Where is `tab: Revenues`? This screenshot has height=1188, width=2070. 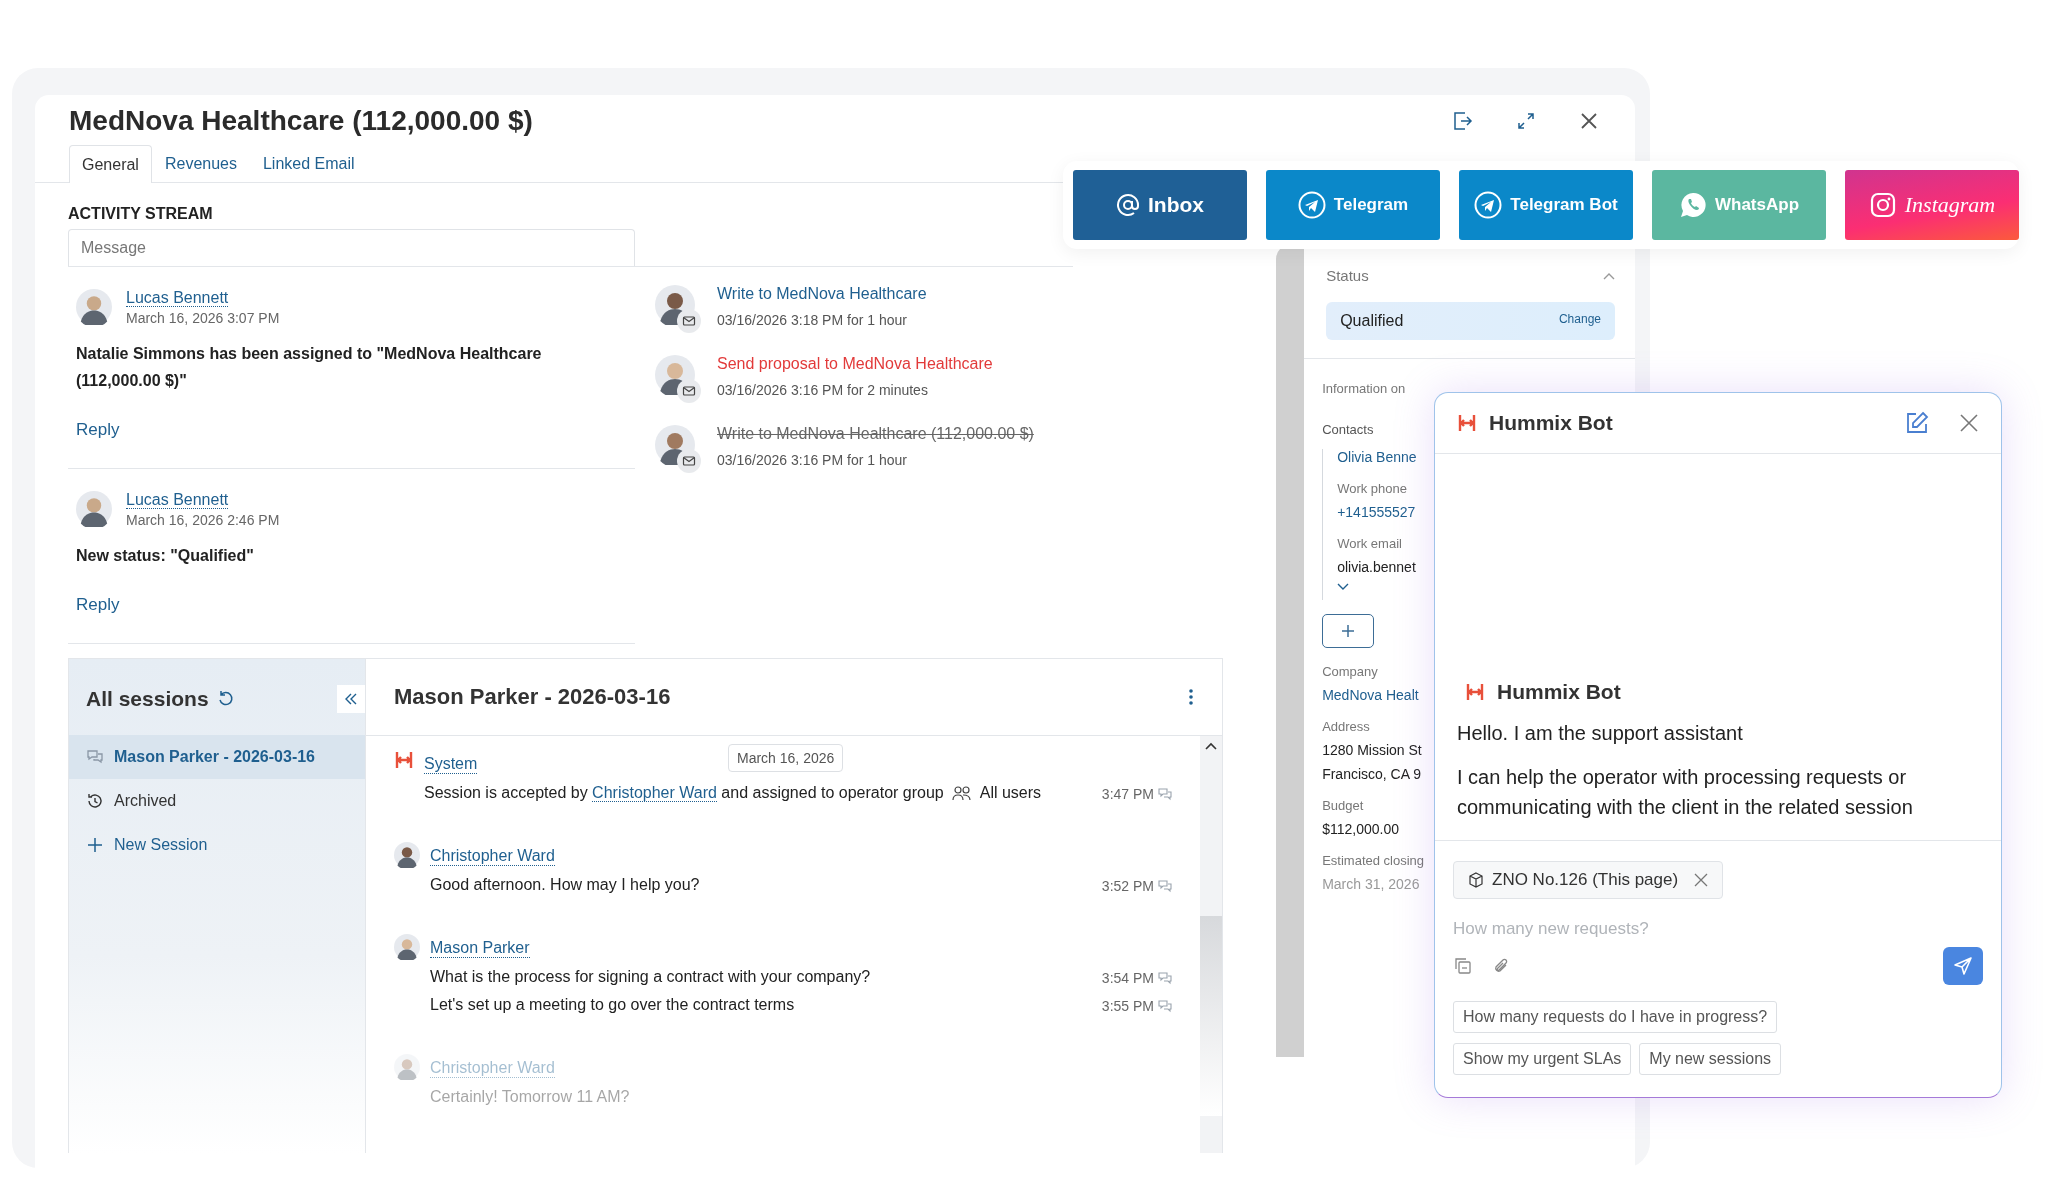
tab: Revenues is located at coordinates (200, 163).